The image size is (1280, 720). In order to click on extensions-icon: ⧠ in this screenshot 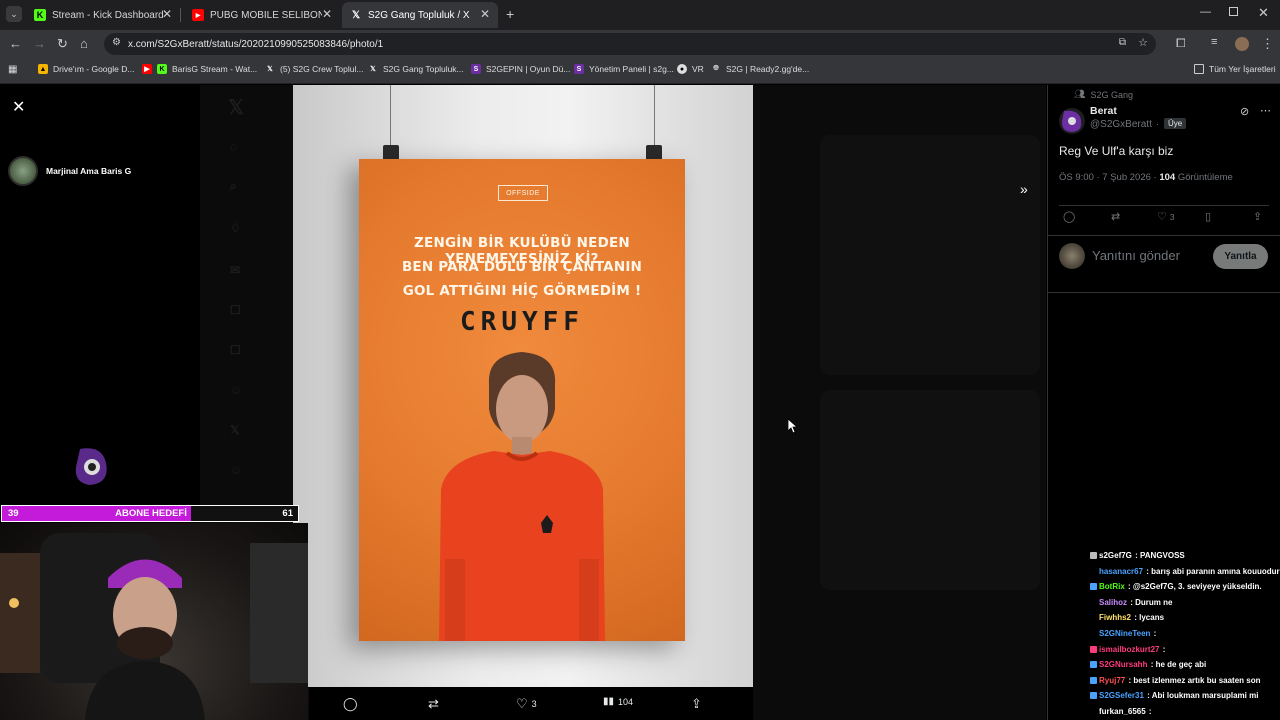, I will do `click(1181, 43)`.